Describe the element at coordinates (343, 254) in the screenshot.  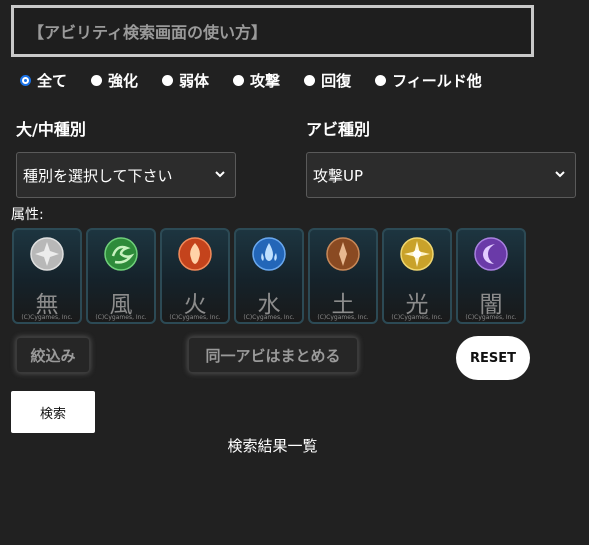
I see `earth-element-icon` at that location.